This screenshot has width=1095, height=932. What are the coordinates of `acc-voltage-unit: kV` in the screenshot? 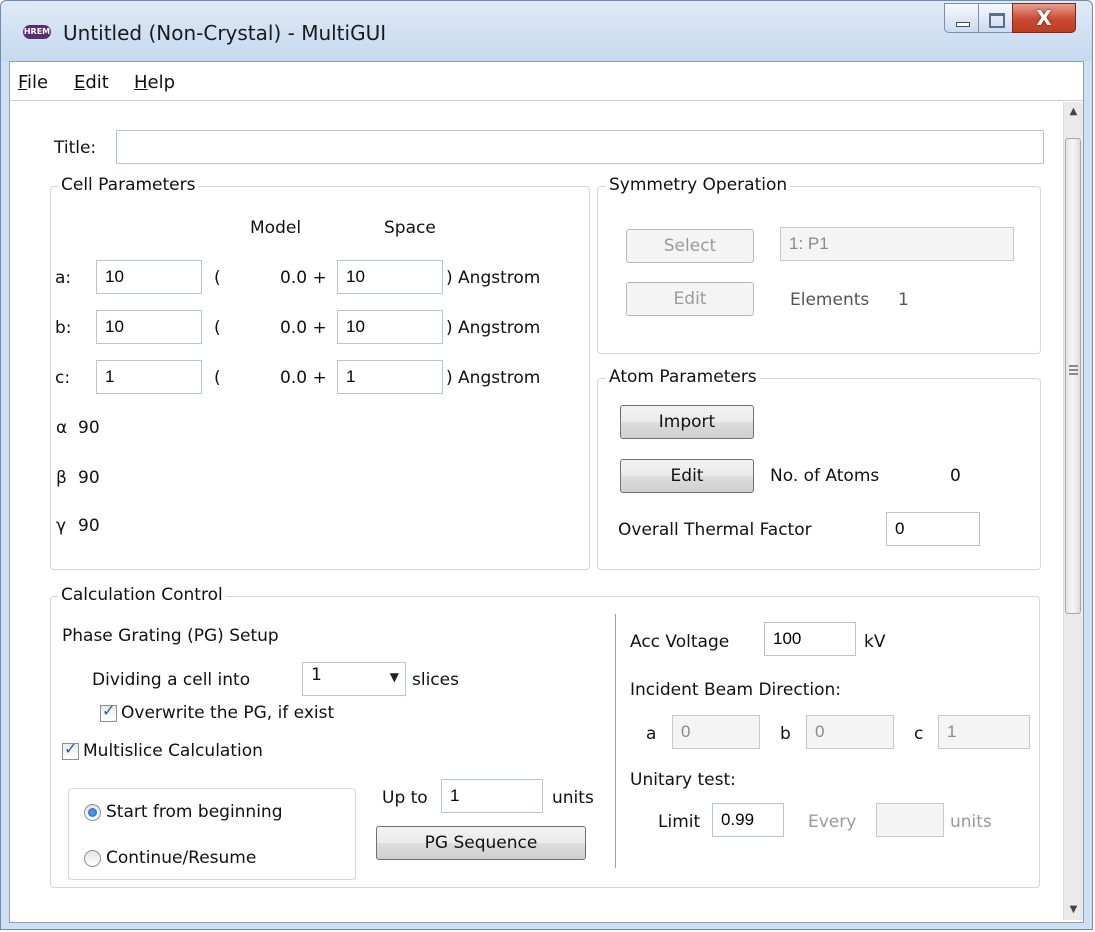 It's located at (875, 642).